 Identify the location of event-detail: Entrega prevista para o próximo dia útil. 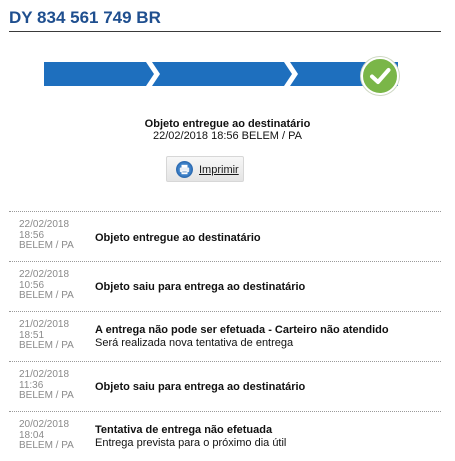
(191, 443).